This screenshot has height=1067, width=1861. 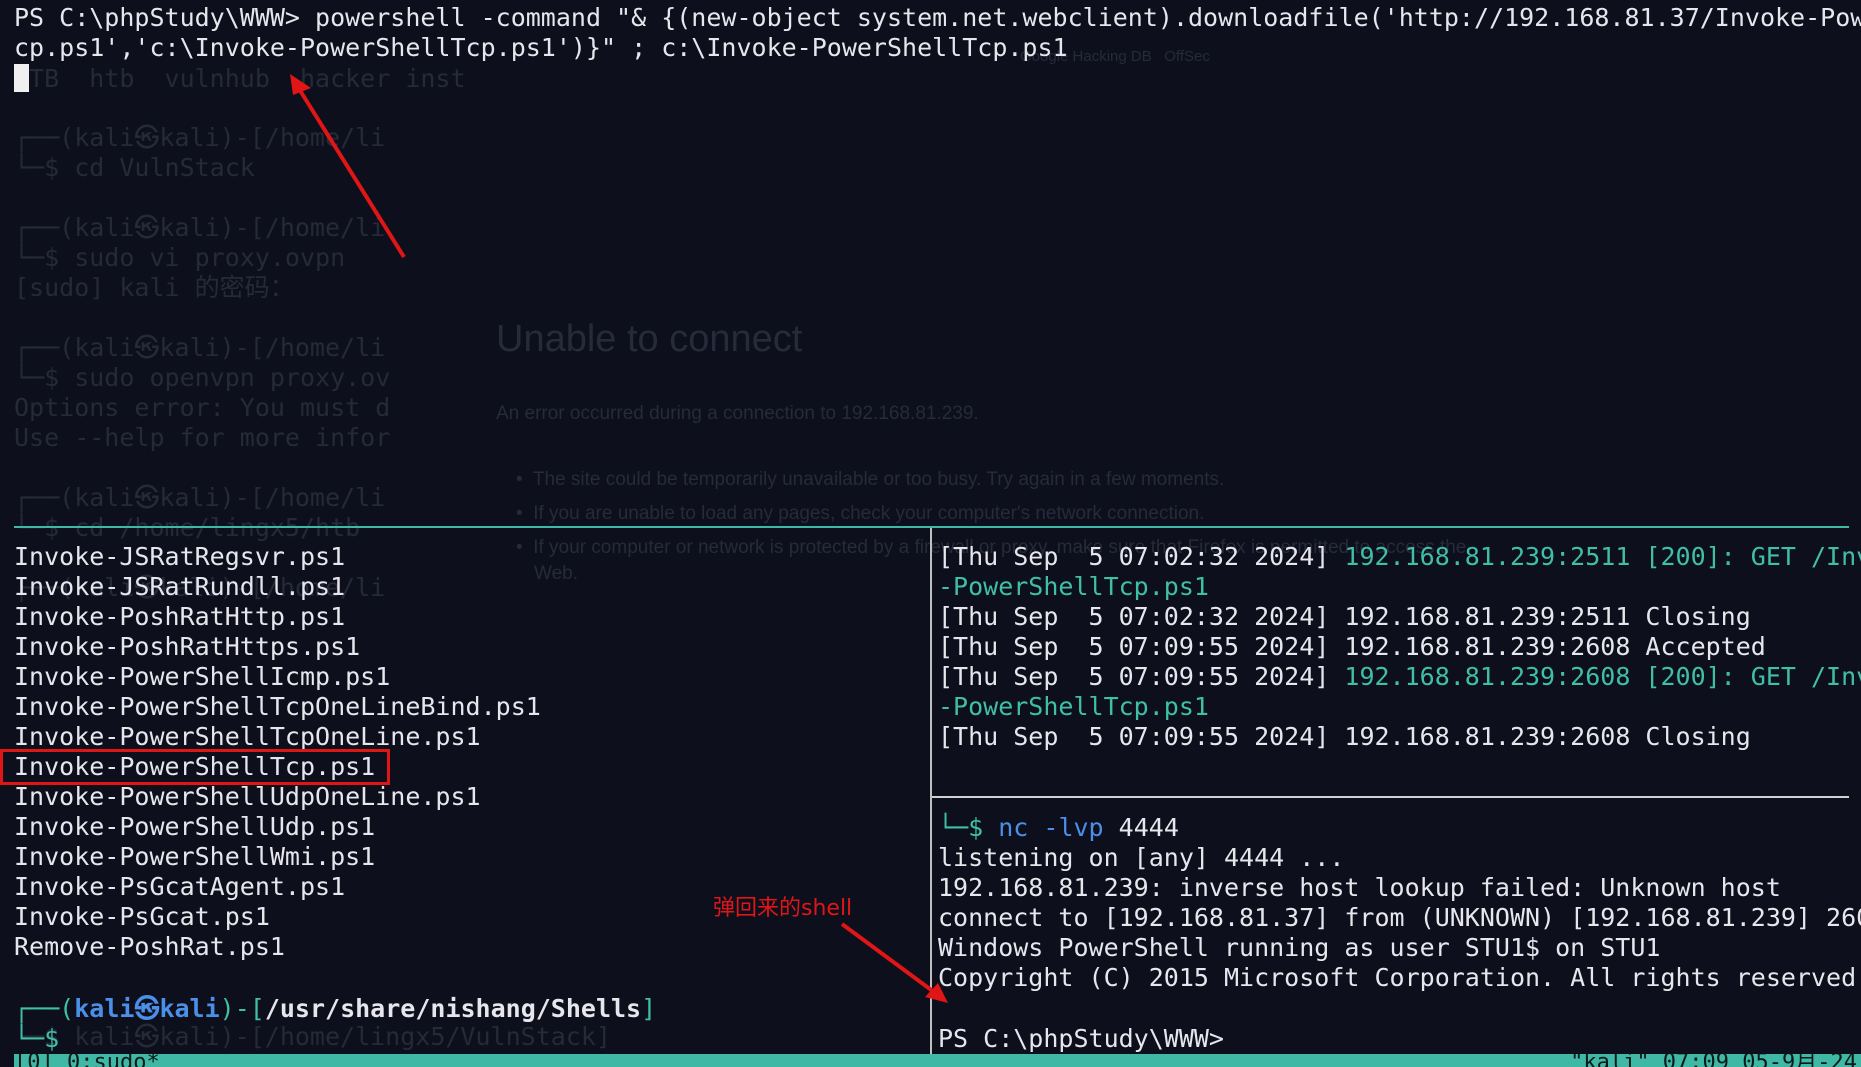 I want to click on prompt-open: ┌──(, so click(x=44, y=1008).